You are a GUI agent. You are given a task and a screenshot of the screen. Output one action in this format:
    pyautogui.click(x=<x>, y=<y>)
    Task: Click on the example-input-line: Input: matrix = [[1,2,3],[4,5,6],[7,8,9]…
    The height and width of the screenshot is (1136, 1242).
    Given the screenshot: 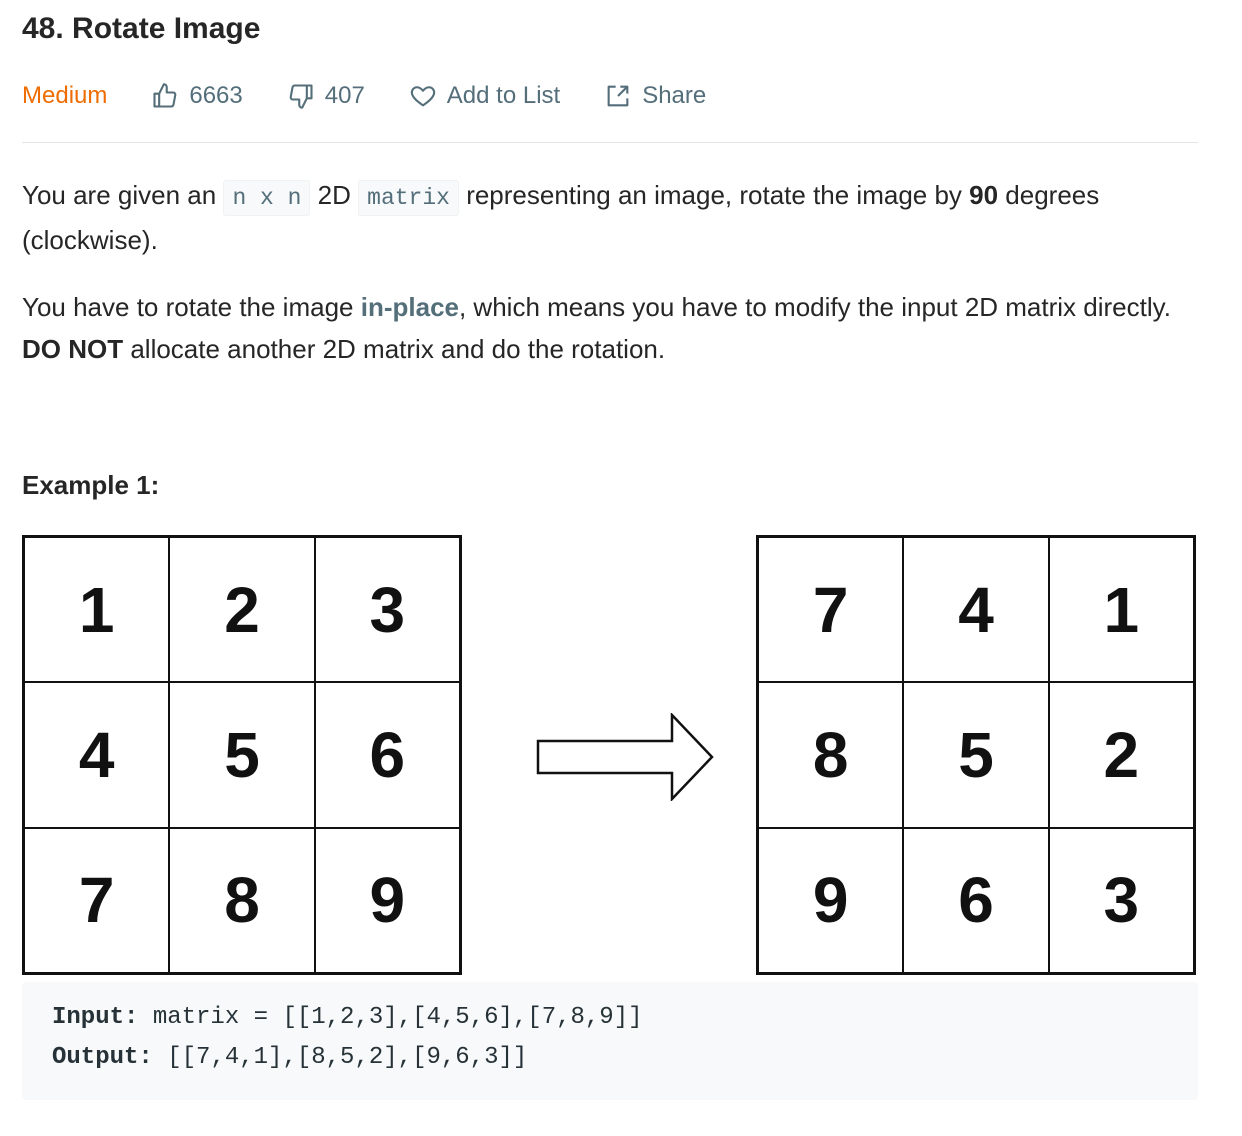 What is the action you would take?
    pyautogui.click(x=347, y=1017)
    